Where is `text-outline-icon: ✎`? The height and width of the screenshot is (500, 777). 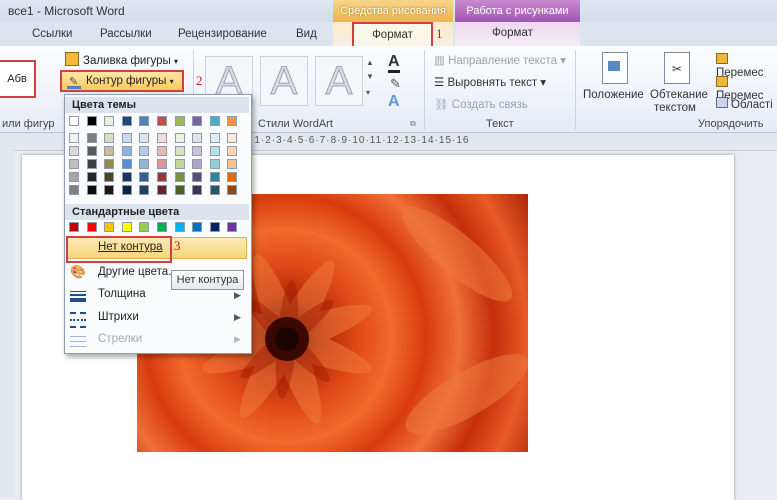
text-outline-icon: ✎ is located at coordinates (395, 84).